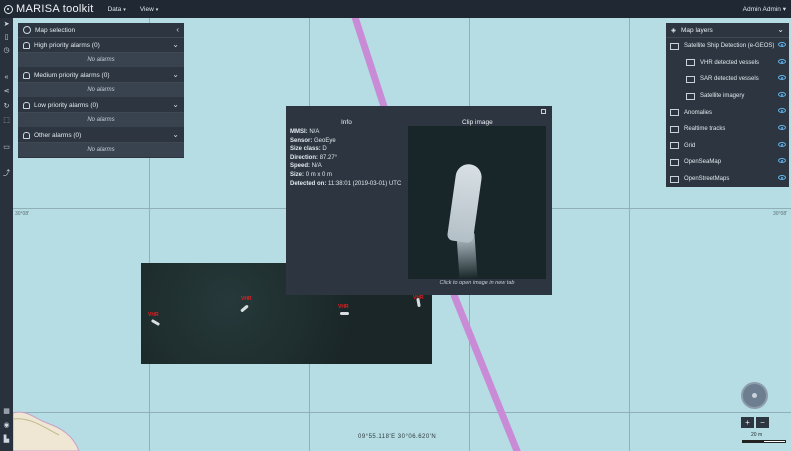 This screenshot has width=791, height=451. I want to click on grid-icon, so click(674, 146).